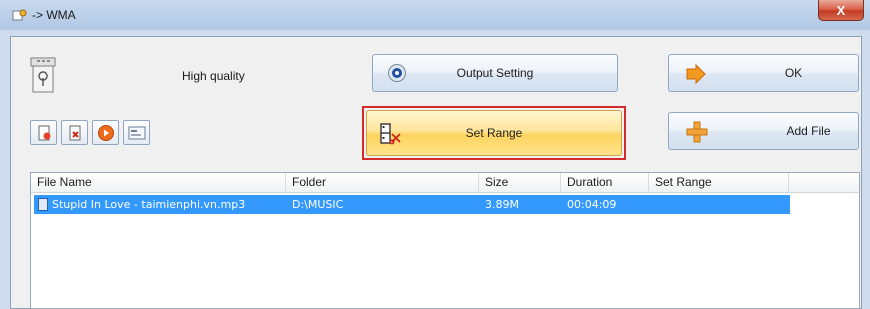  I want to click on new-file-button, so click(43, 132).